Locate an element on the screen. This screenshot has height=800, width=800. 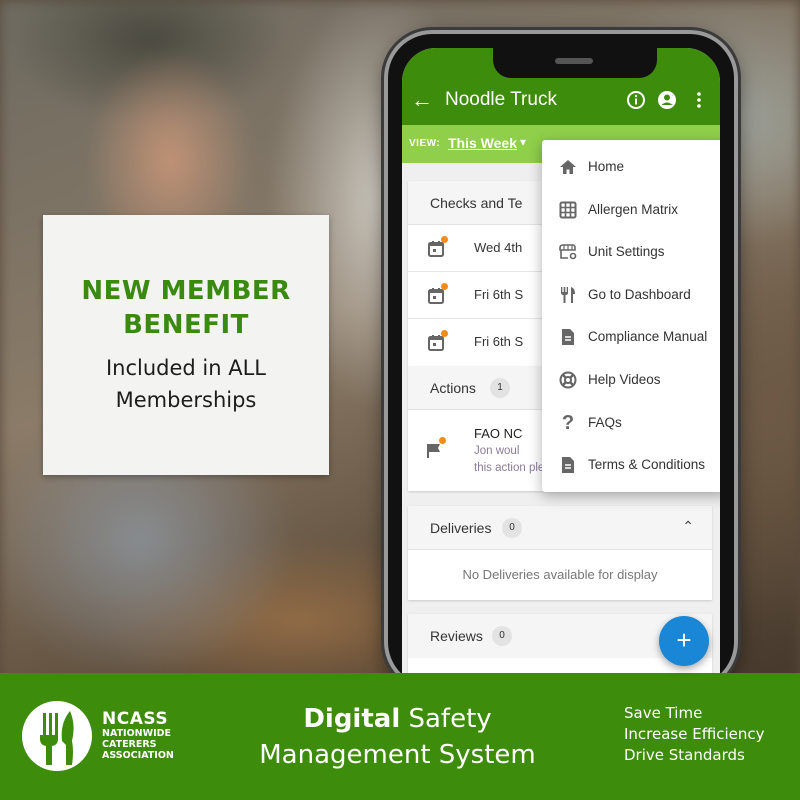
menu-item-label: Go to Dashboard is located at coordinates (639, 294).